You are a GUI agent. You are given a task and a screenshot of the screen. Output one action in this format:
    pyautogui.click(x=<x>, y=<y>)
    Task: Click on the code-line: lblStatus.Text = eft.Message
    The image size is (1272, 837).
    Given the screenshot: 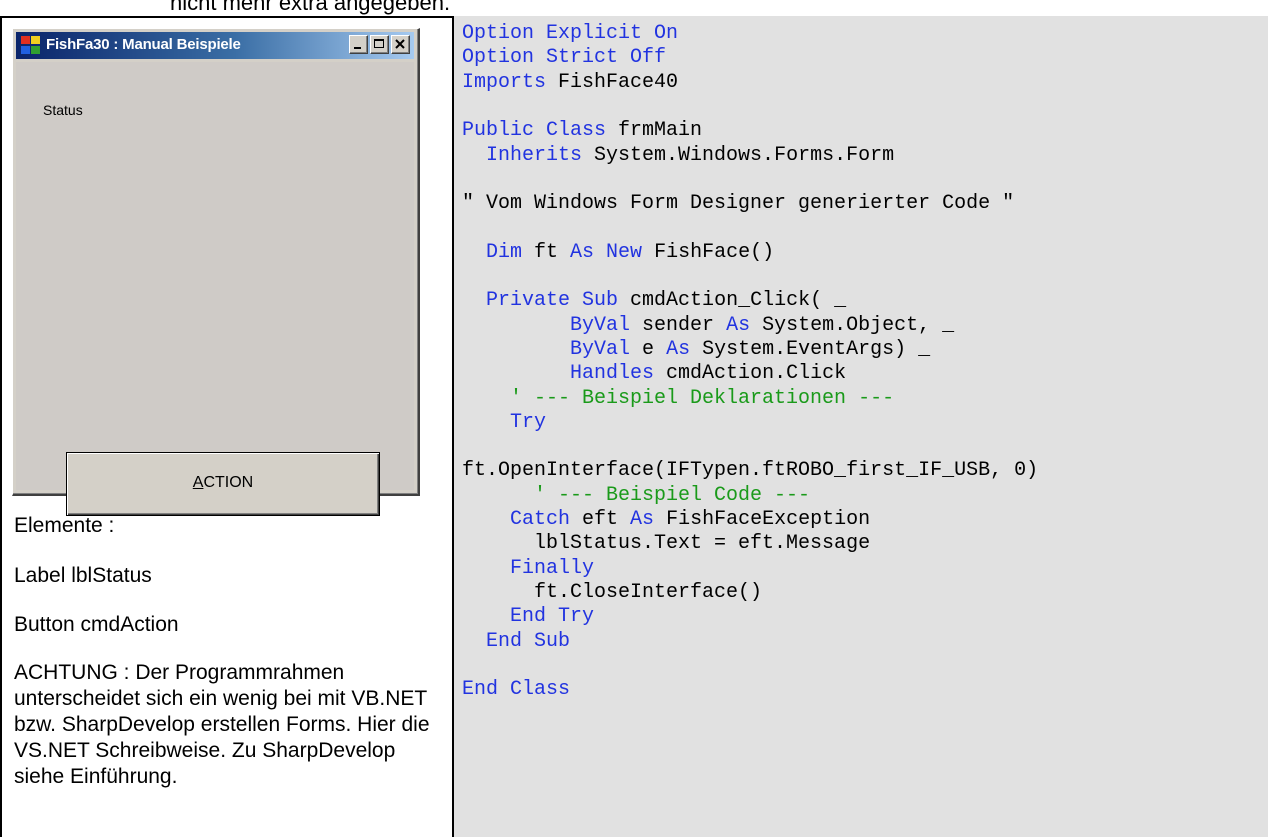 What is the action you would take?
    pyautogui.click(x=666, y=544)
    